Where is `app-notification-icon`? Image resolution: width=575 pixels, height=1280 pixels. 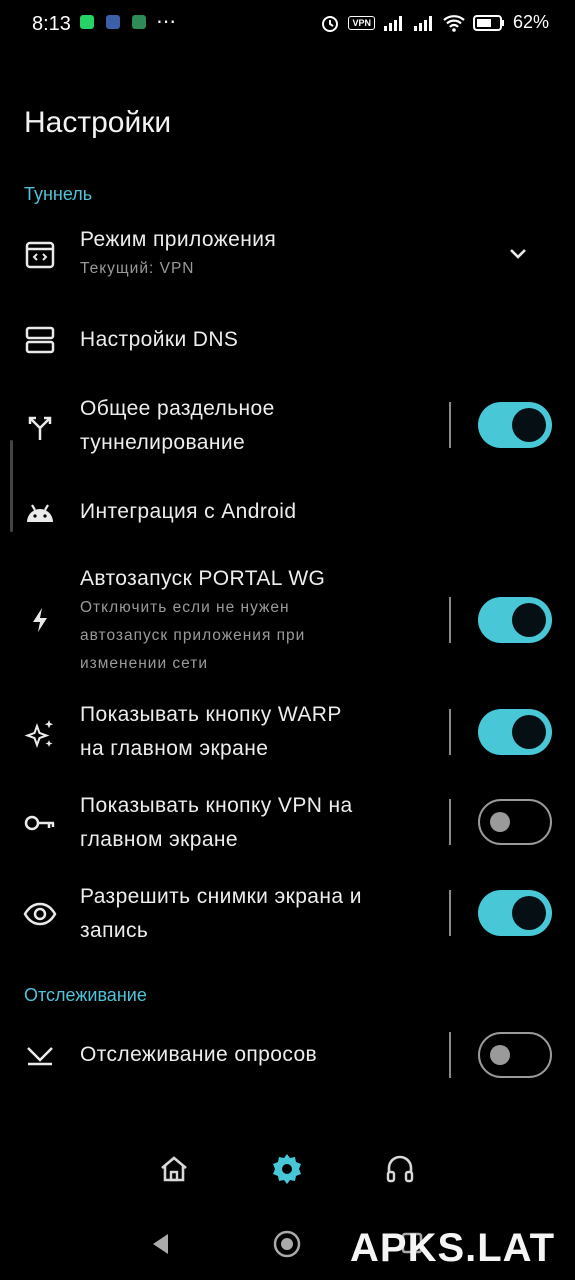 app-notification-icon is located at coordinates (113, 22).